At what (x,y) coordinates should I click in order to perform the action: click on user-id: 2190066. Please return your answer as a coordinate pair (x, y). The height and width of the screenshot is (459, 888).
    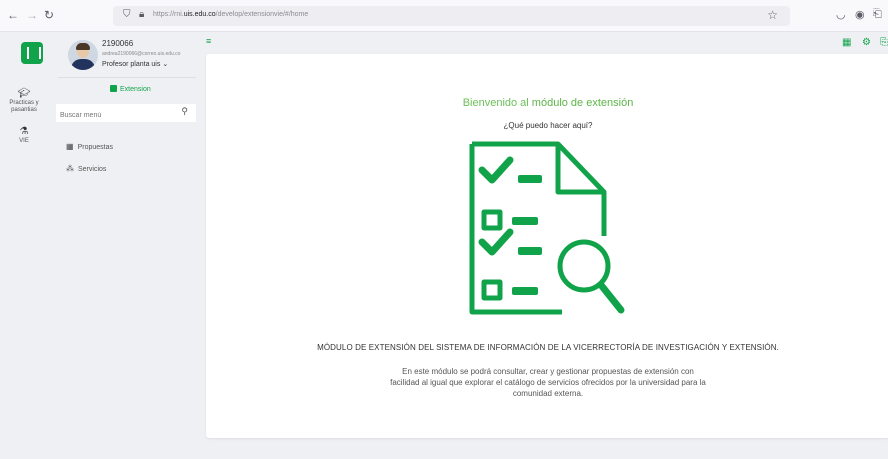
    Looking at the image, I should click on (118, 43).